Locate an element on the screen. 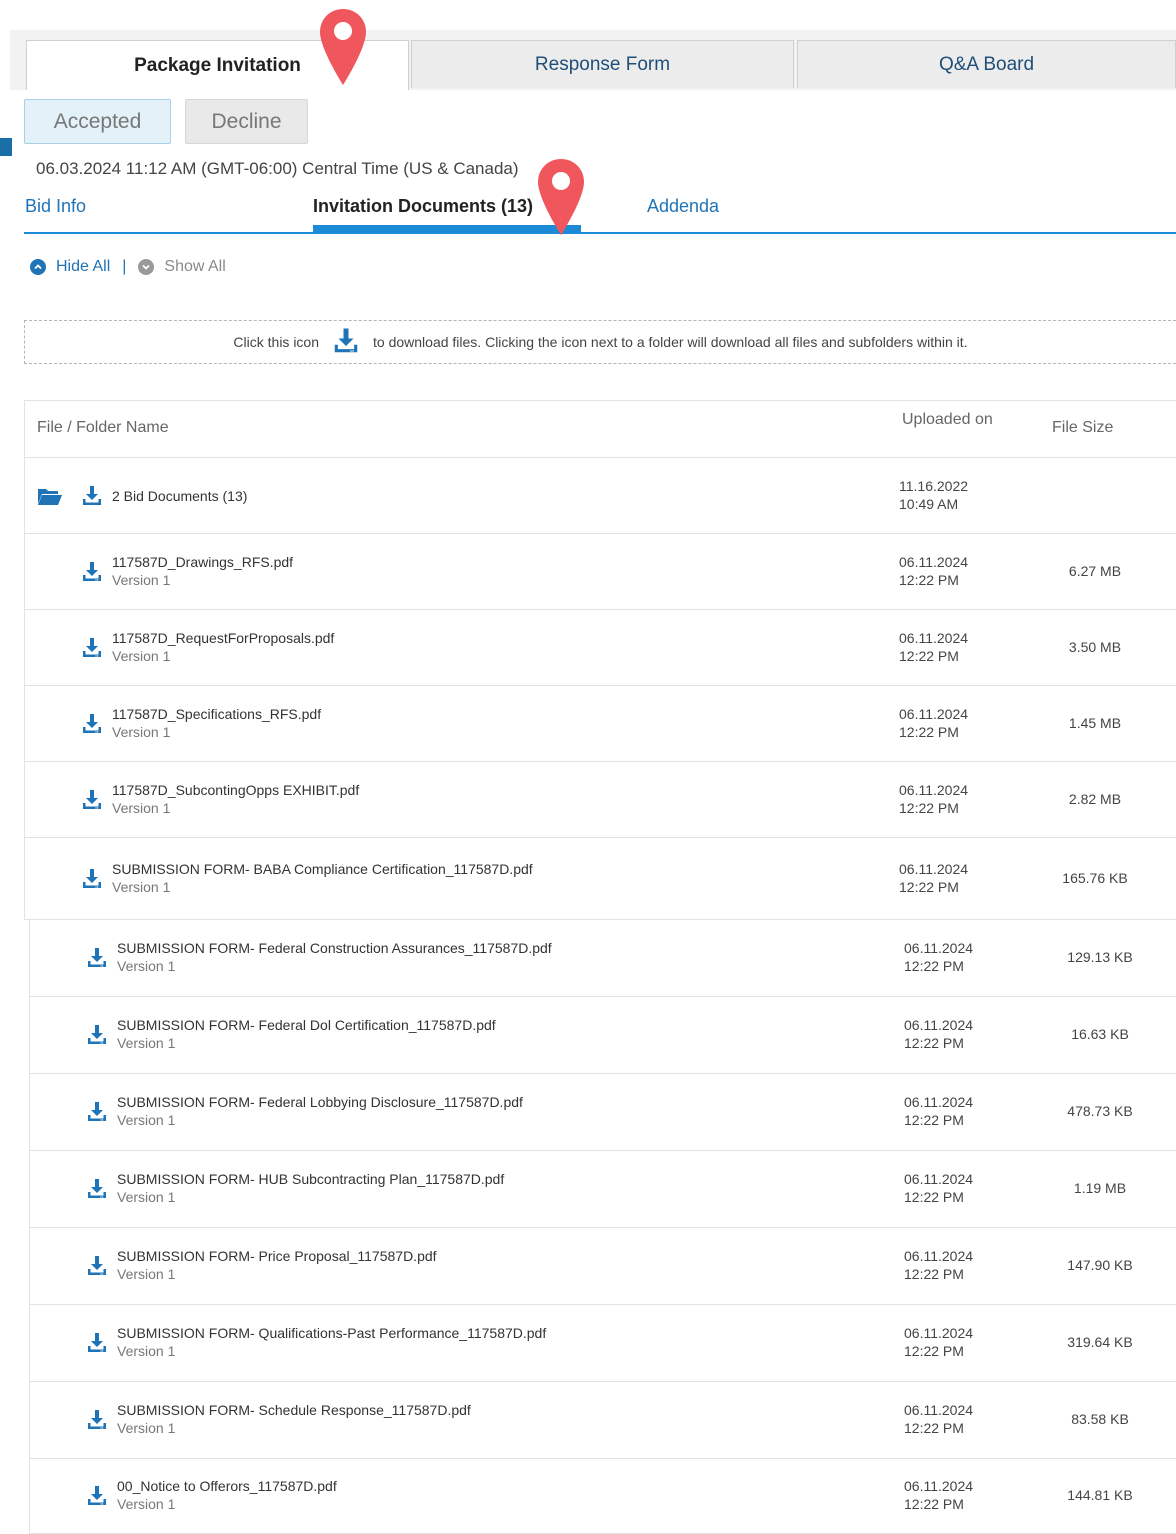  file-name-text: 00_Notice to Offerors_117587D.pdf is located at coordinates (227, 1486).